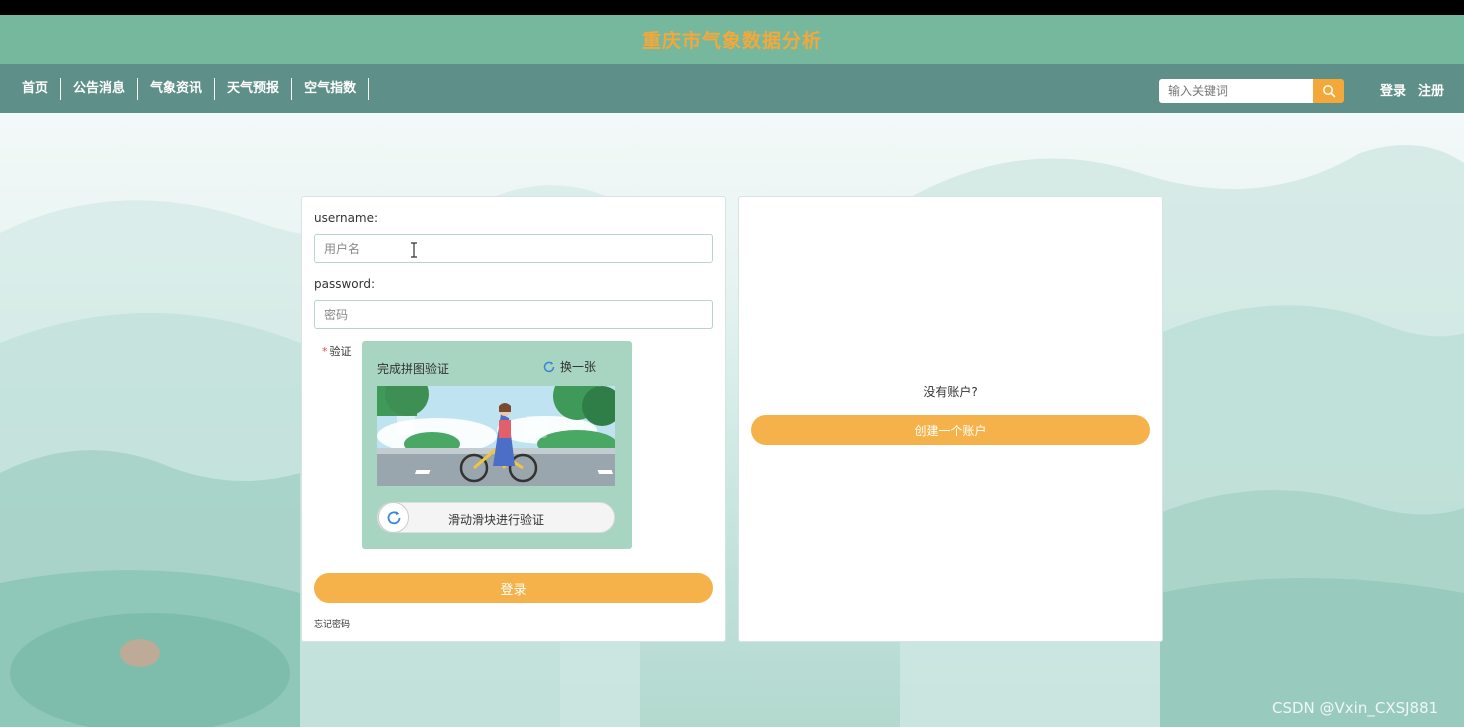 This screenshot has height=727, width=1464. Describe the element at coordinates (413, 369) in the screenshot. I see `captcha-title: 完成拼图验证` at that location.